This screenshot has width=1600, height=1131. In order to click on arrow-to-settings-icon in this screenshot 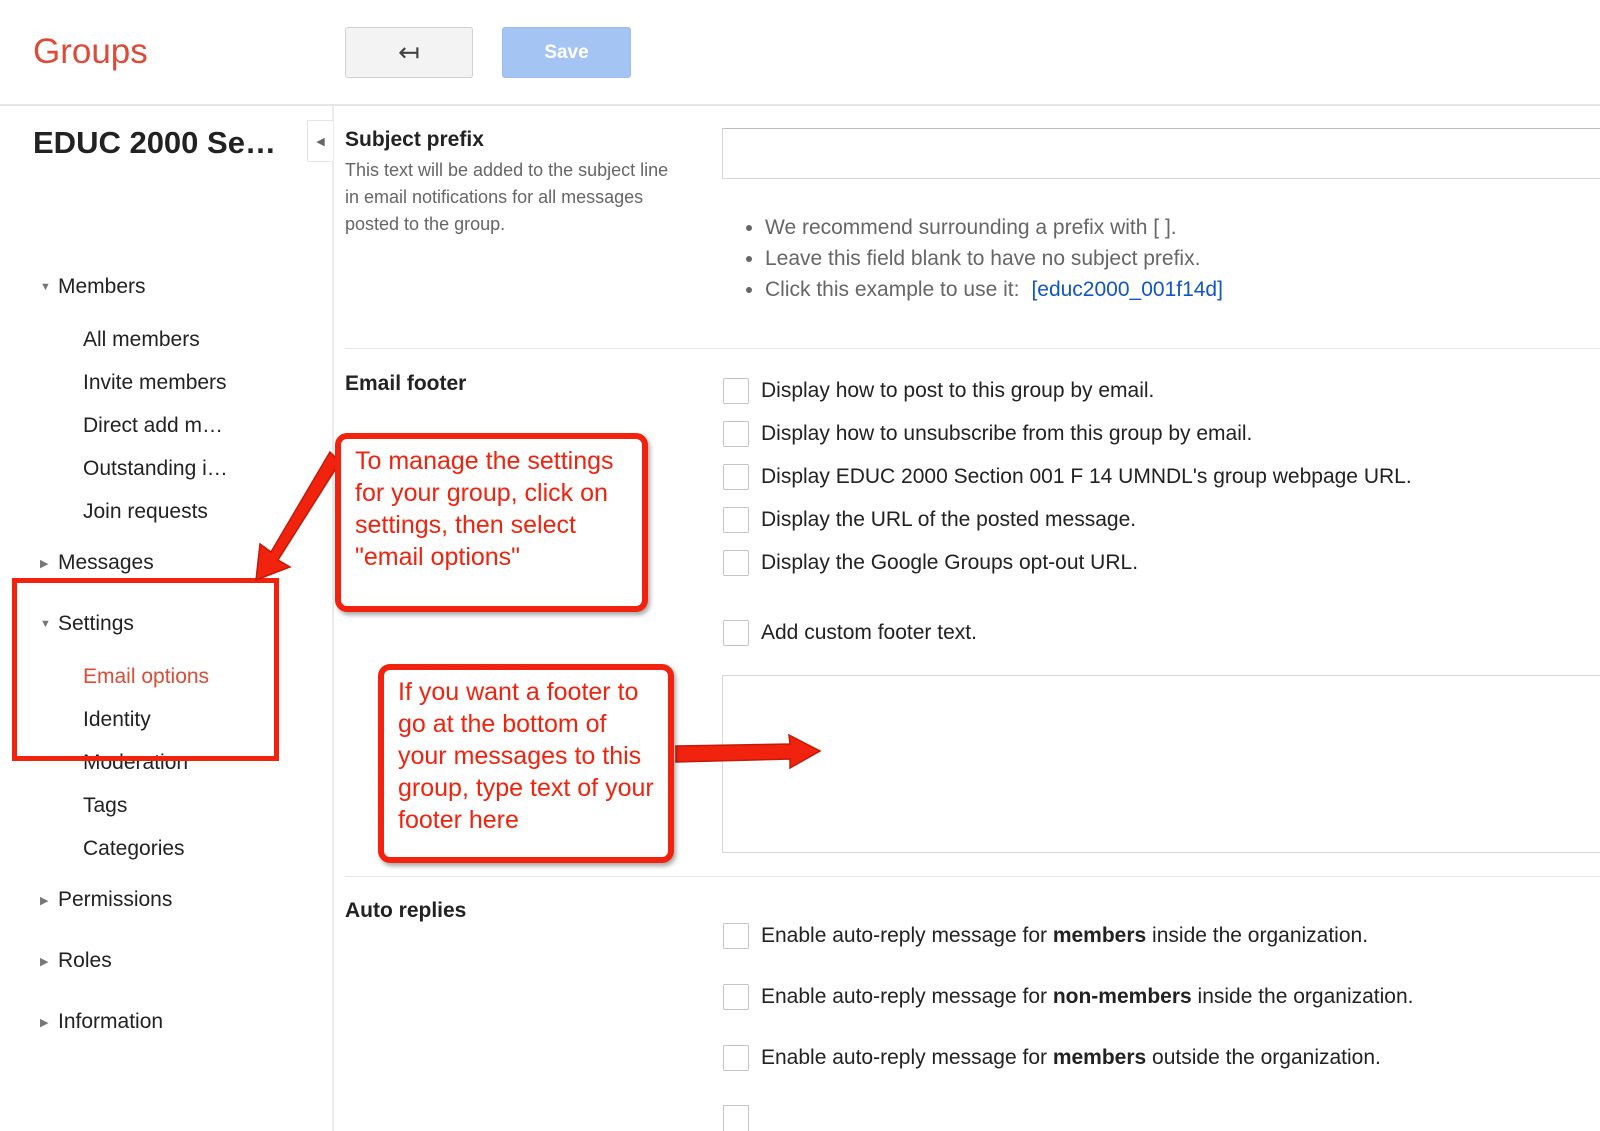, I will do `click(298, 516)`.